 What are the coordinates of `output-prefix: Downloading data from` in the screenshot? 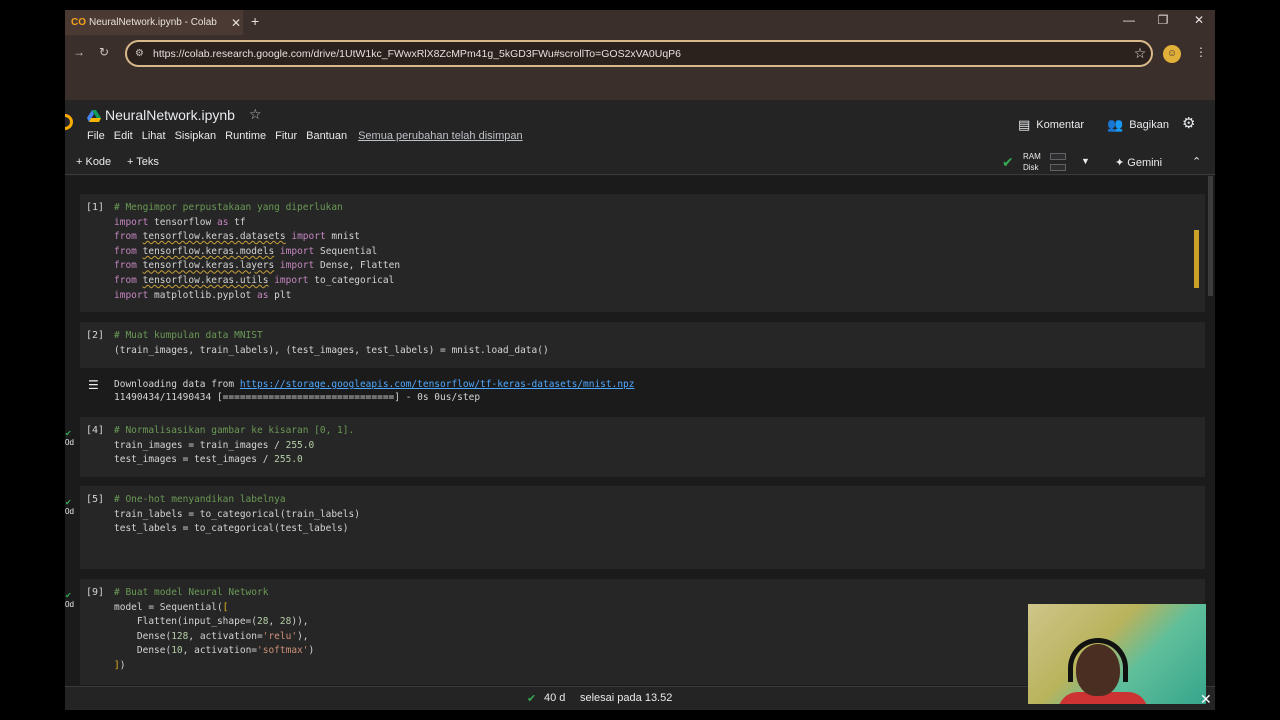 It's located at (177, 384).